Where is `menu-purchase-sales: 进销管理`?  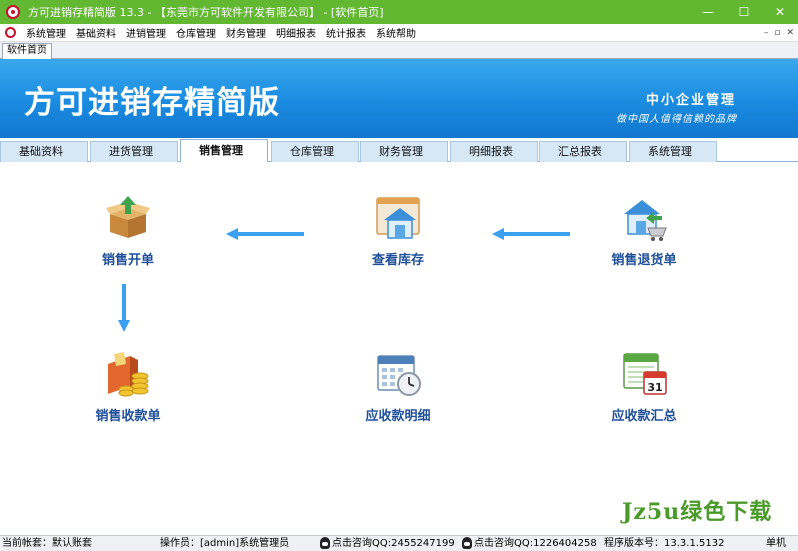 menu-purchase-sales: 进销管理 is located at coordinates (146, 32).